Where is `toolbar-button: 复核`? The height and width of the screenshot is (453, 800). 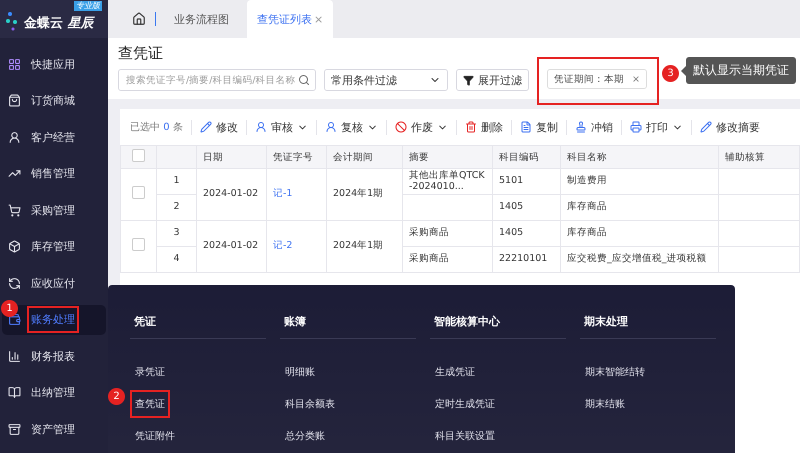
toolbar-button: 复核 is located at coordinates (351, 127).